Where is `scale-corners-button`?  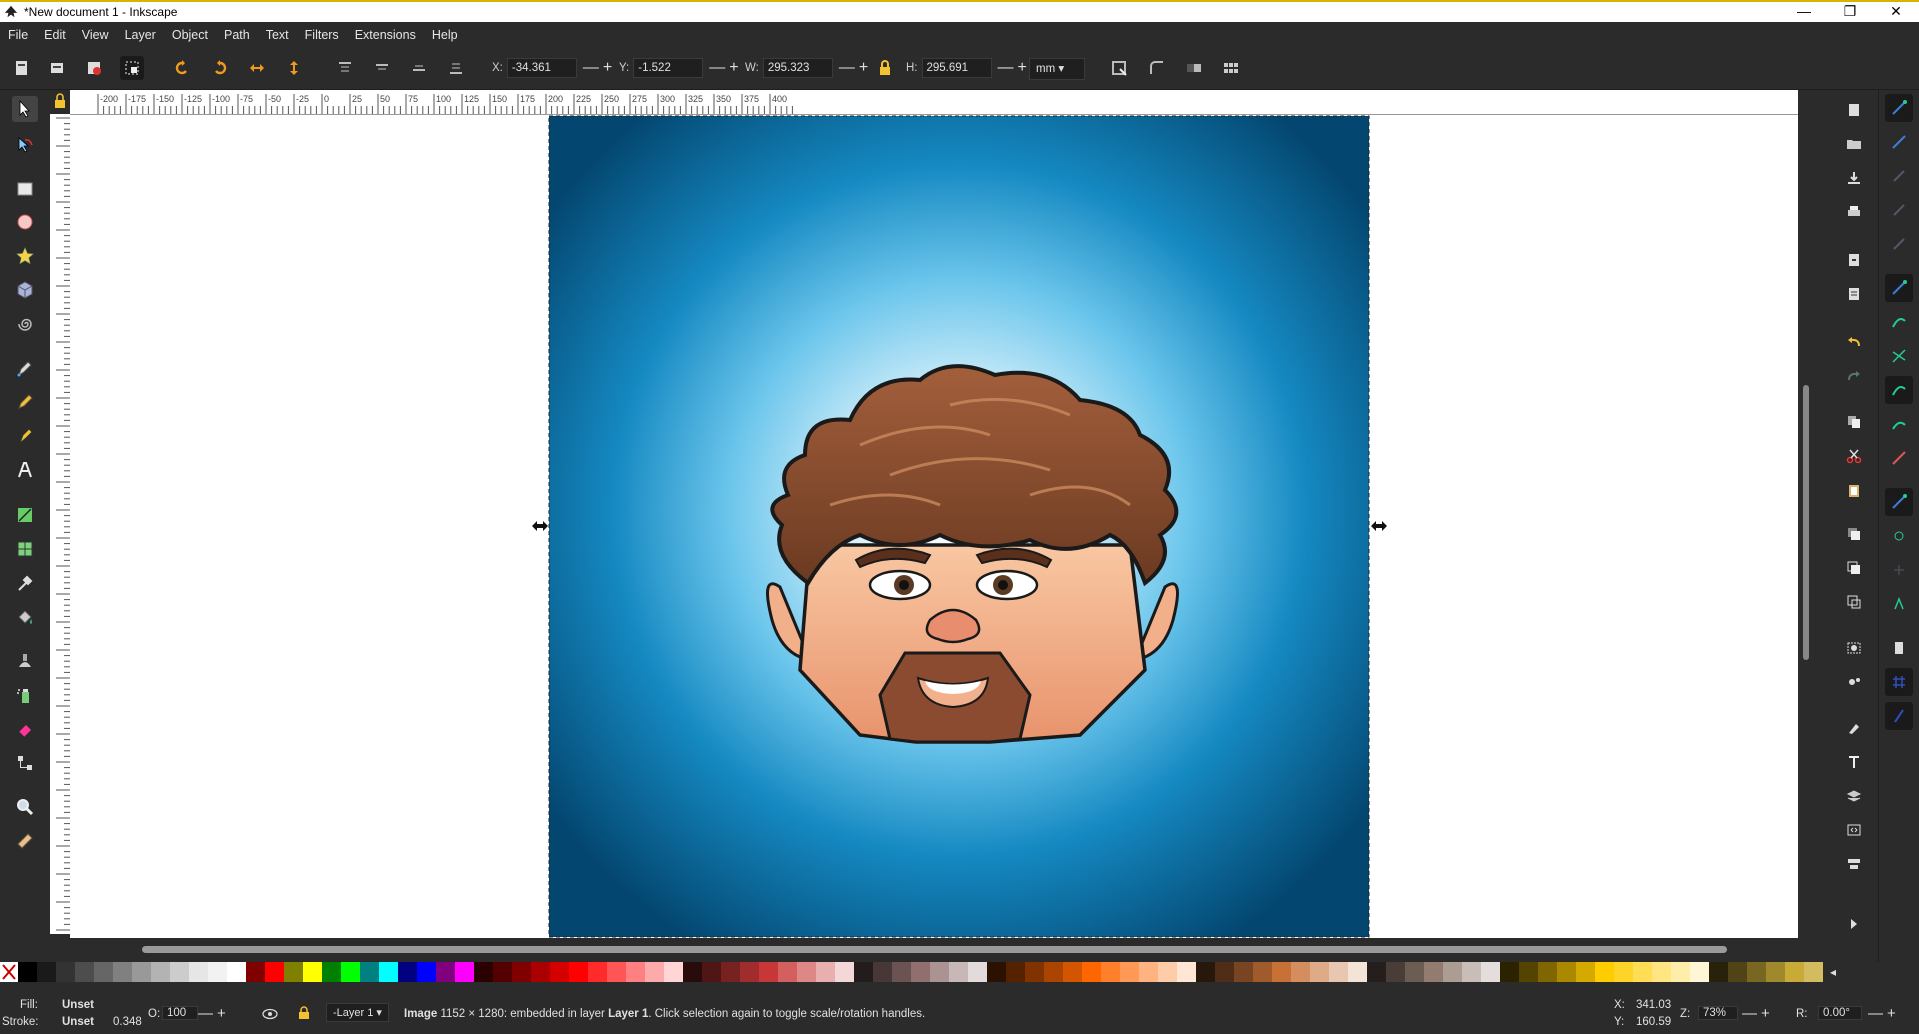 scale-corners-button is located at coordinates (1157, 68).